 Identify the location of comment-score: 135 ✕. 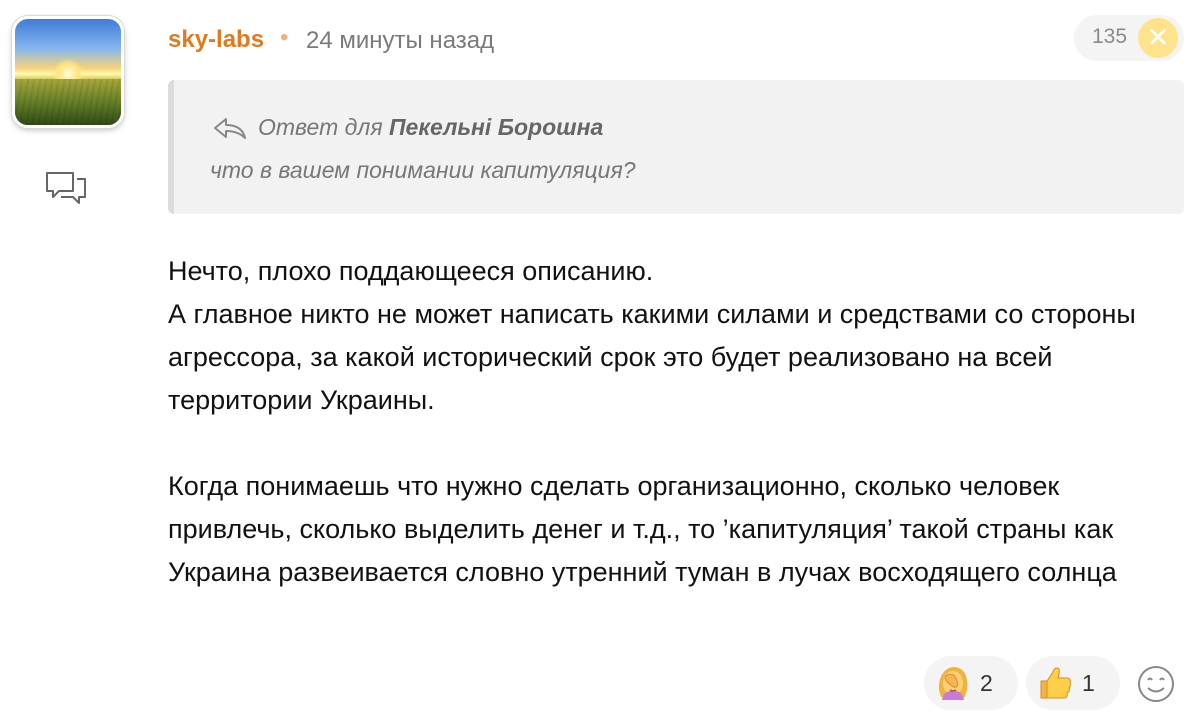
(1129, 38).